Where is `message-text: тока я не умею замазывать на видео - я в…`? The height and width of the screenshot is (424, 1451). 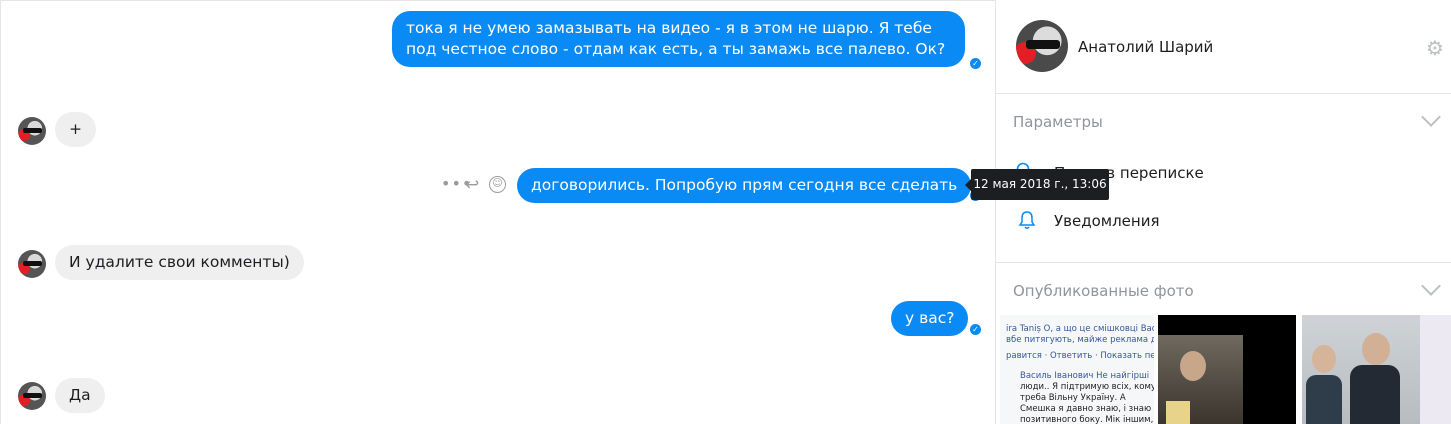
message-text: тока я не умею замазывать на видео - я в… is located at coordinates (676, 38).